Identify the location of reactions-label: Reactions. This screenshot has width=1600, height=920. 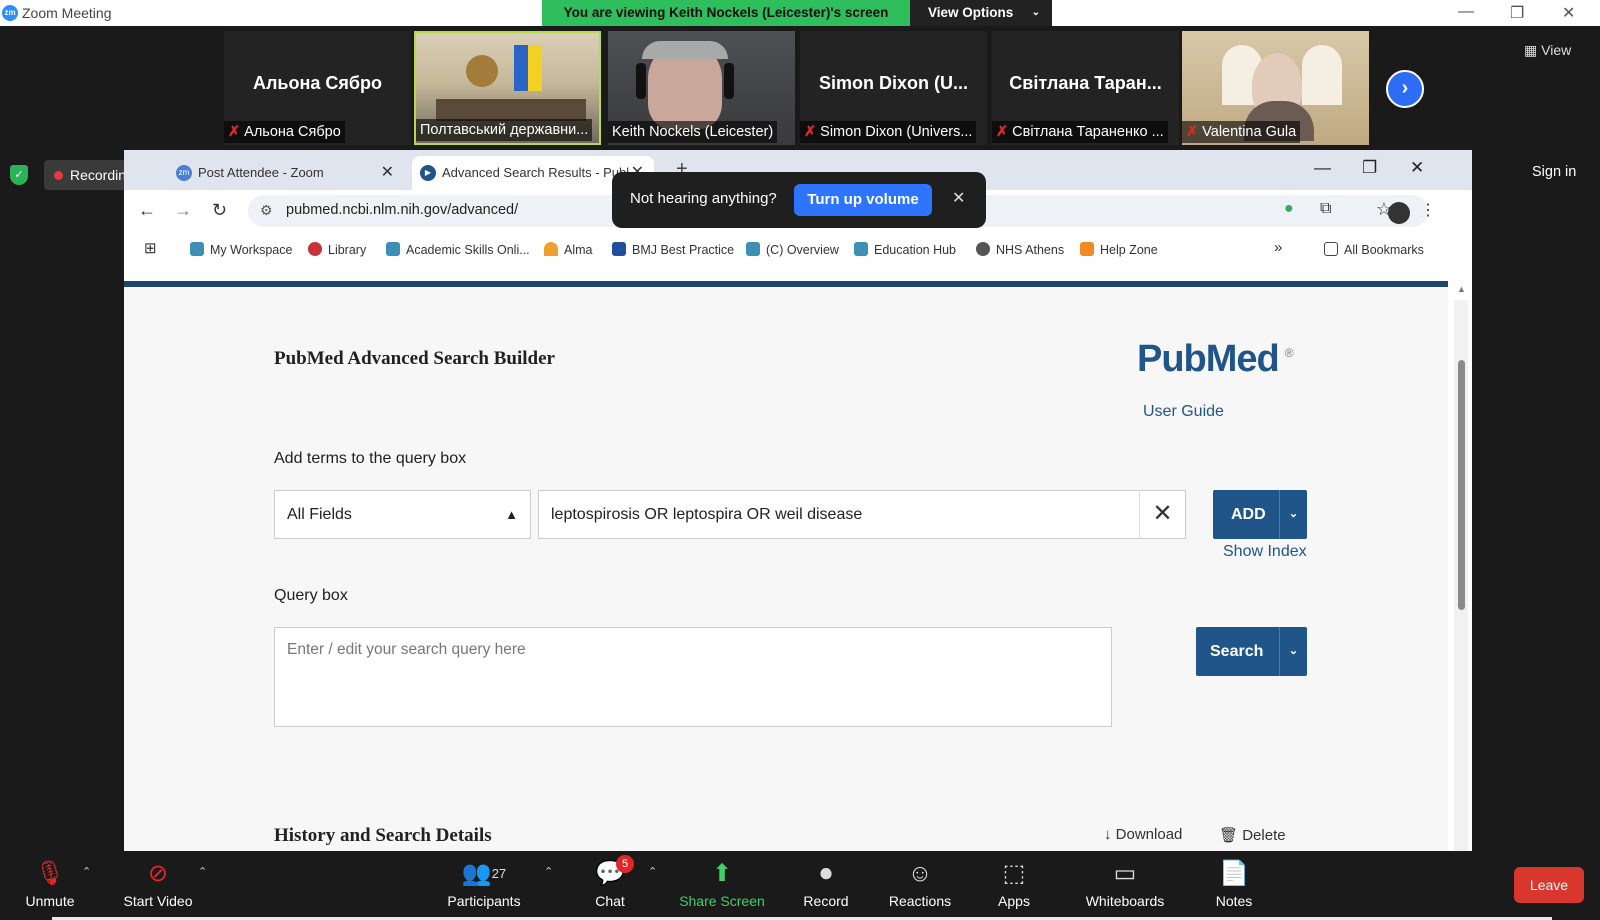
(920, 901).